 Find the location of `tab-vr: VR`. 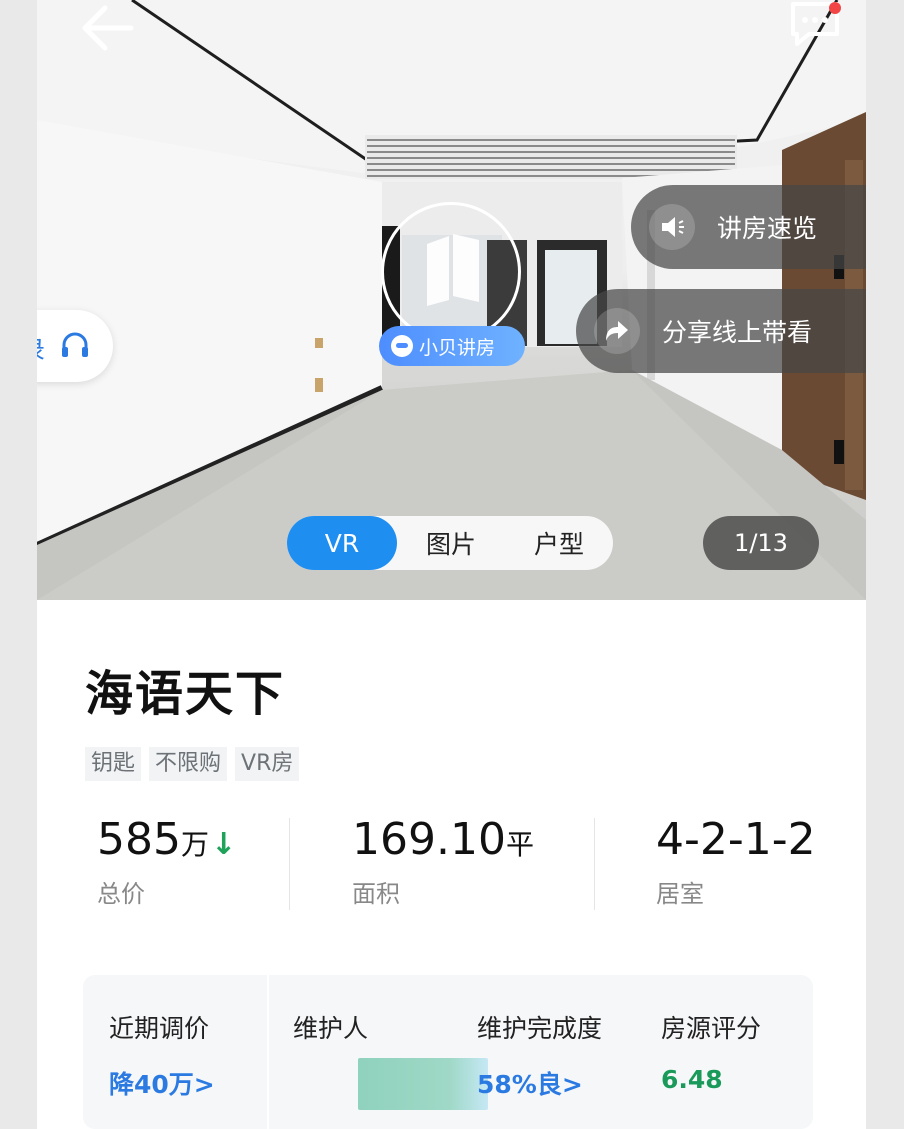

tab-vr: VR is located at coordinates (342, 543).